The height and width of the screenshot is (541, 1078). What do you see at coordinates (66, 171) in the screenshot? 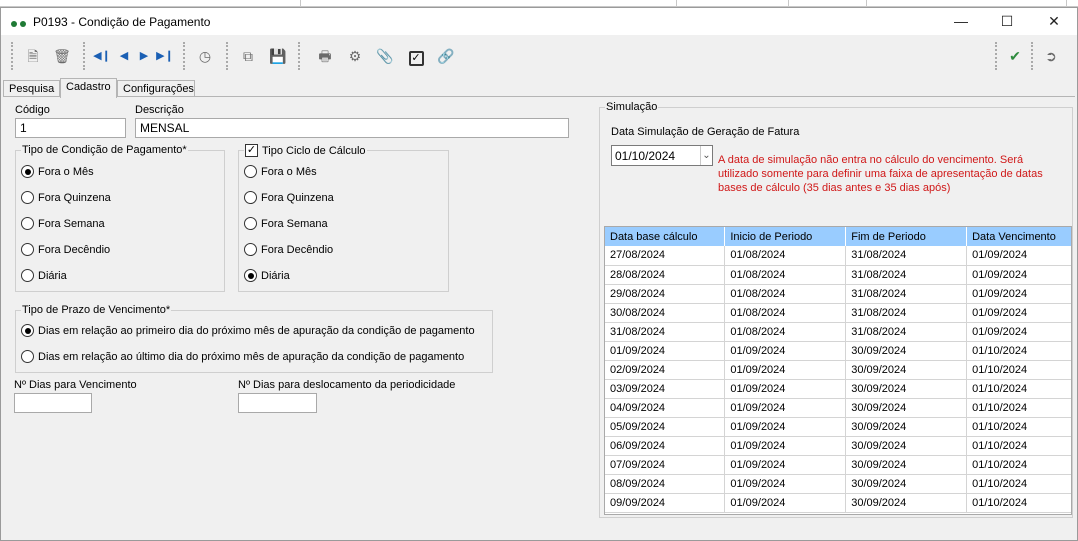
I see `radio-label: Fora o Mês` at bounding box center [66, 171].